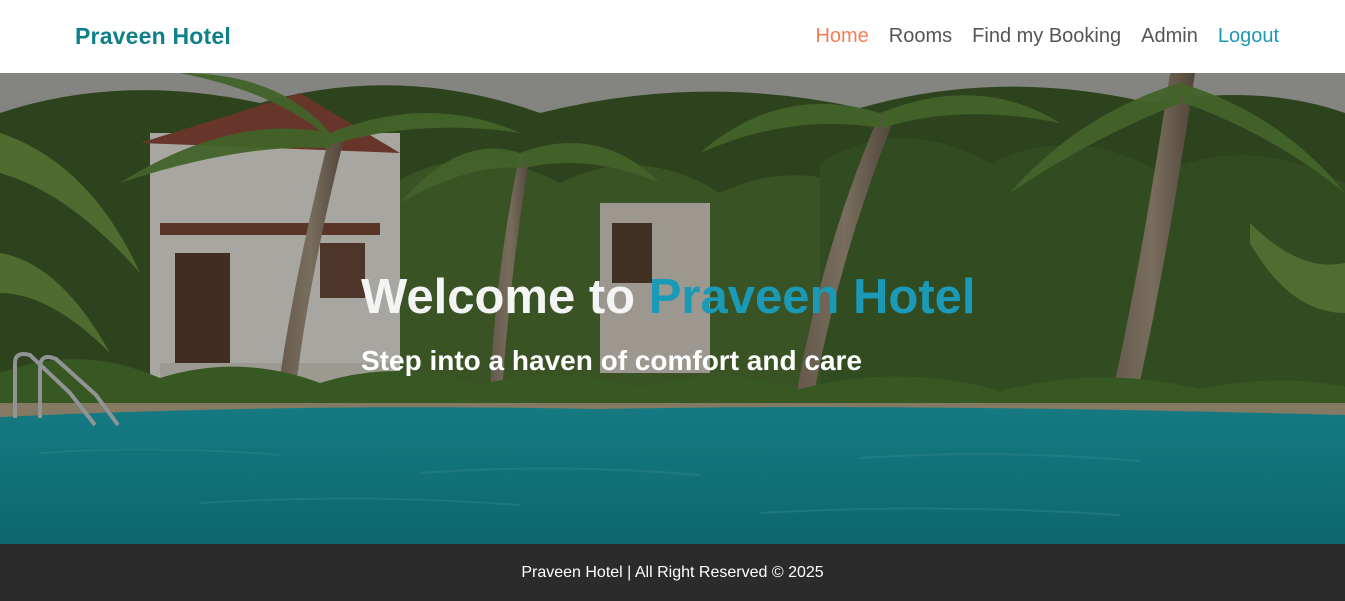 This screenshot has height=601, width=1345. Describe the element at coordinates (1169, 36) in the screenshot. I see `nav-link-admin: Admin` at that location.